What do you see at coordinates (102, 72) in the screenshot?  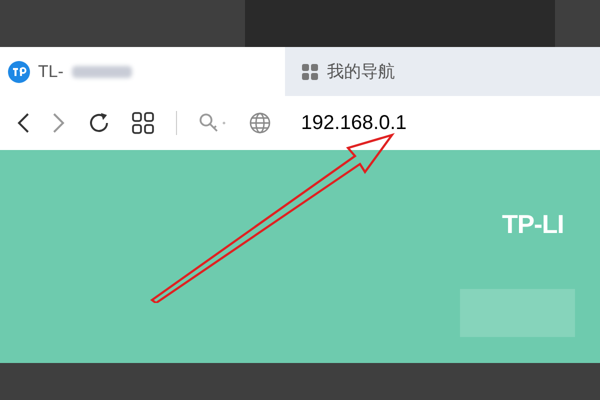 I see `blurred-text` at bounding box center [102, 72].